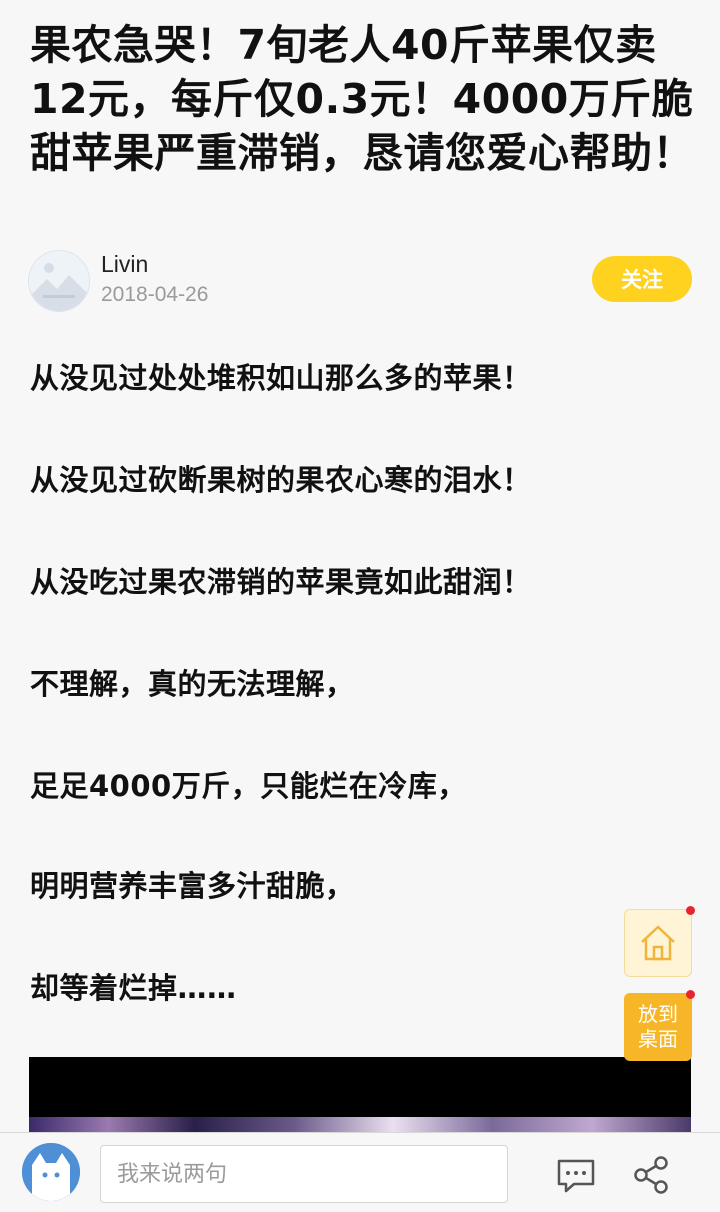  Describe the element at coordinates (192, 684) in the screenshot. I see `paragraph-4: 不理解，真的无法理解，` at that location.